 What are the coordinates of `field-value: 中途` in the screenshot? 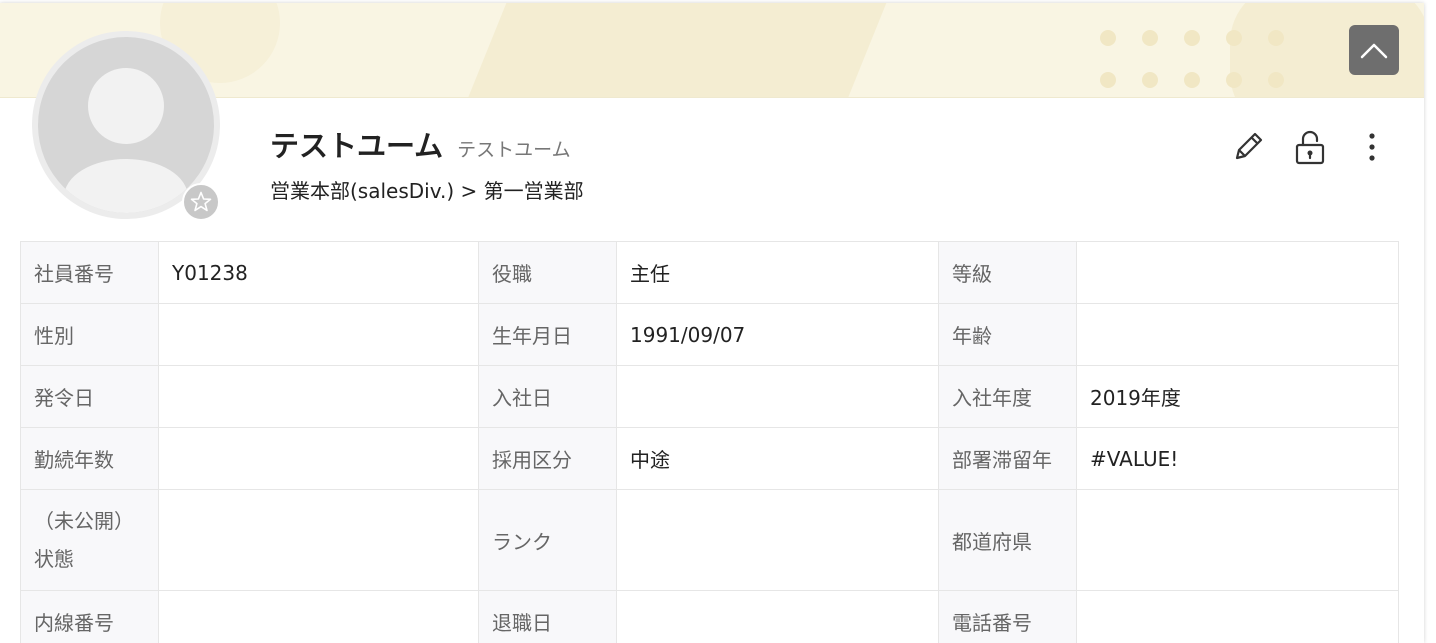 It's located at (778, 459).